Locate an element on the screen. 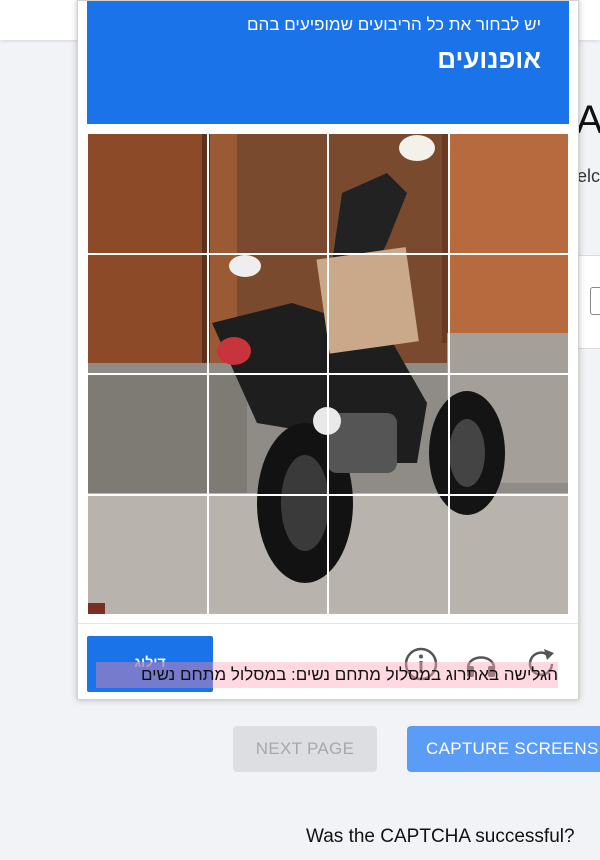  capture-screenshot-button: CAPTURE SCREENS is located at coordinates (503, 749).